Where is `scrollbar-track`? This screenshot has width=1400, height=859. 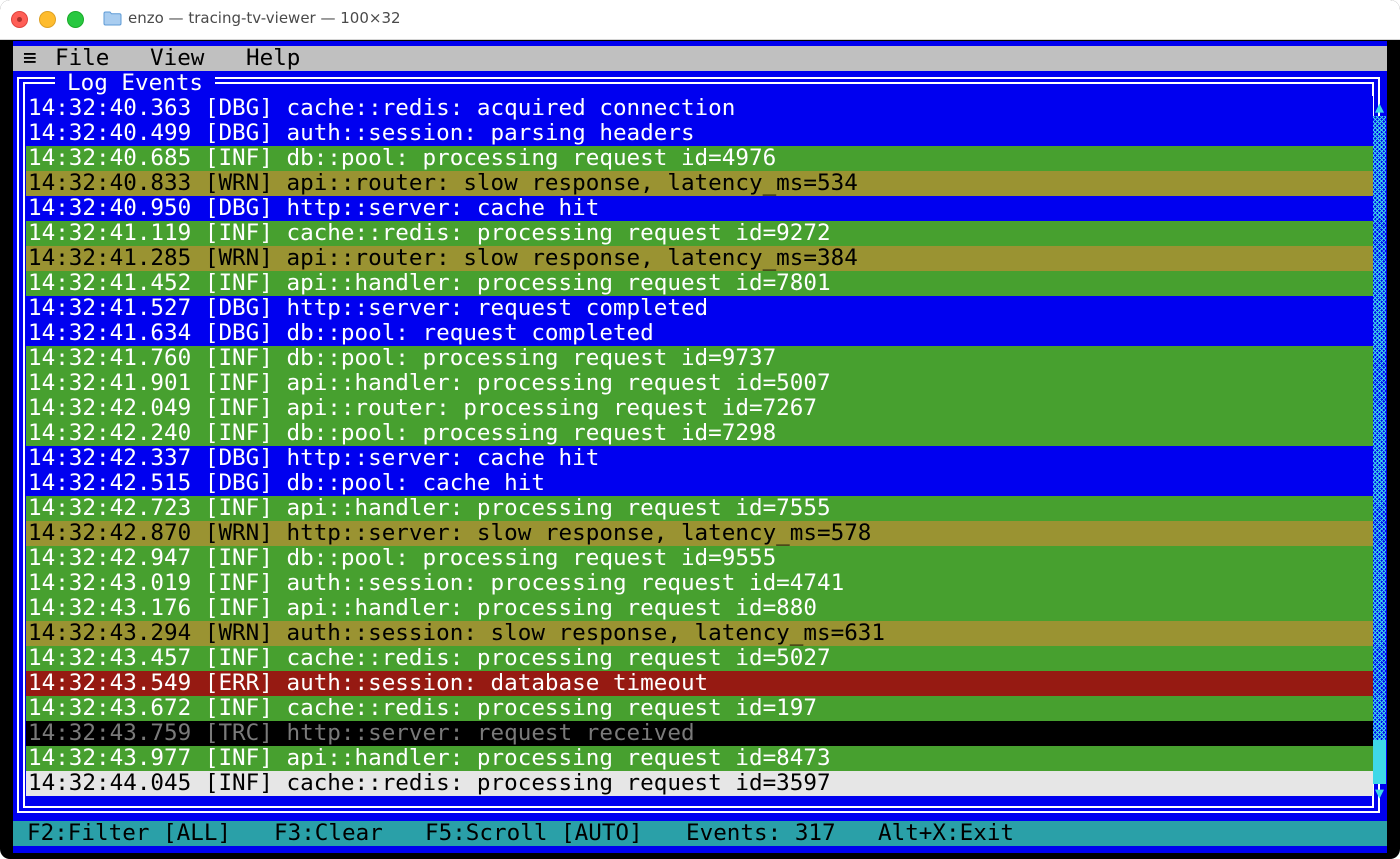
scrollbar-track is located at coordinates (1379, 450).